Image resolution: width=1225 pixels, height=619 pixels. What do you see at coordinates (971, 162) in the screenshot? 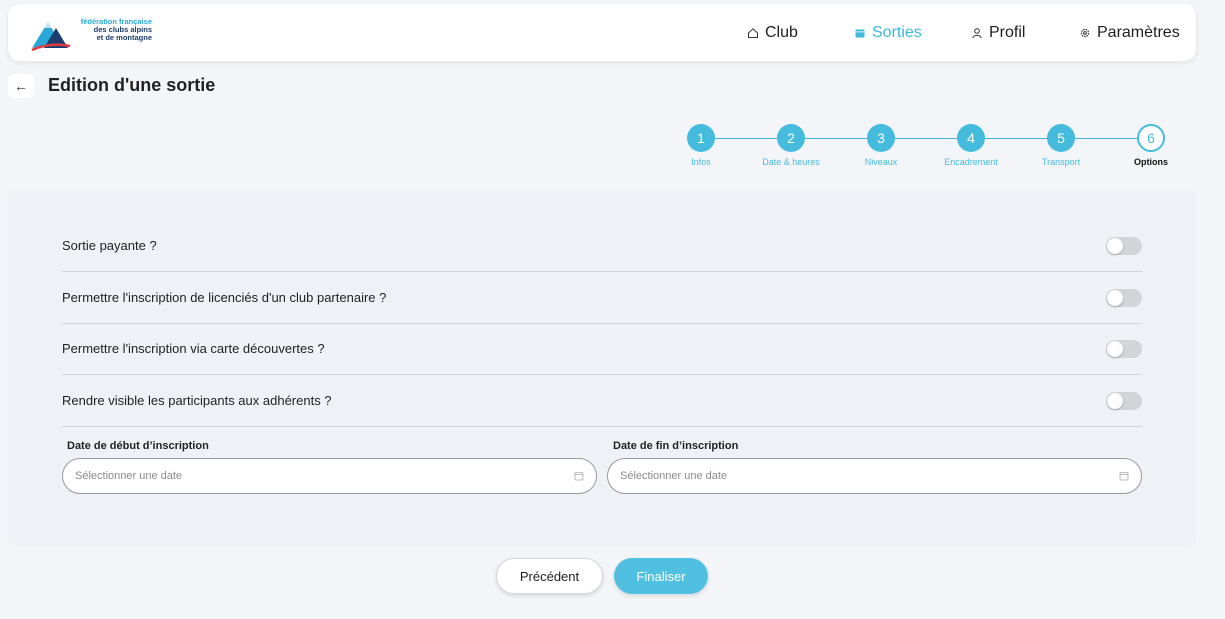
I see `step-label: Encadrement` at bounding box center [971, 162].